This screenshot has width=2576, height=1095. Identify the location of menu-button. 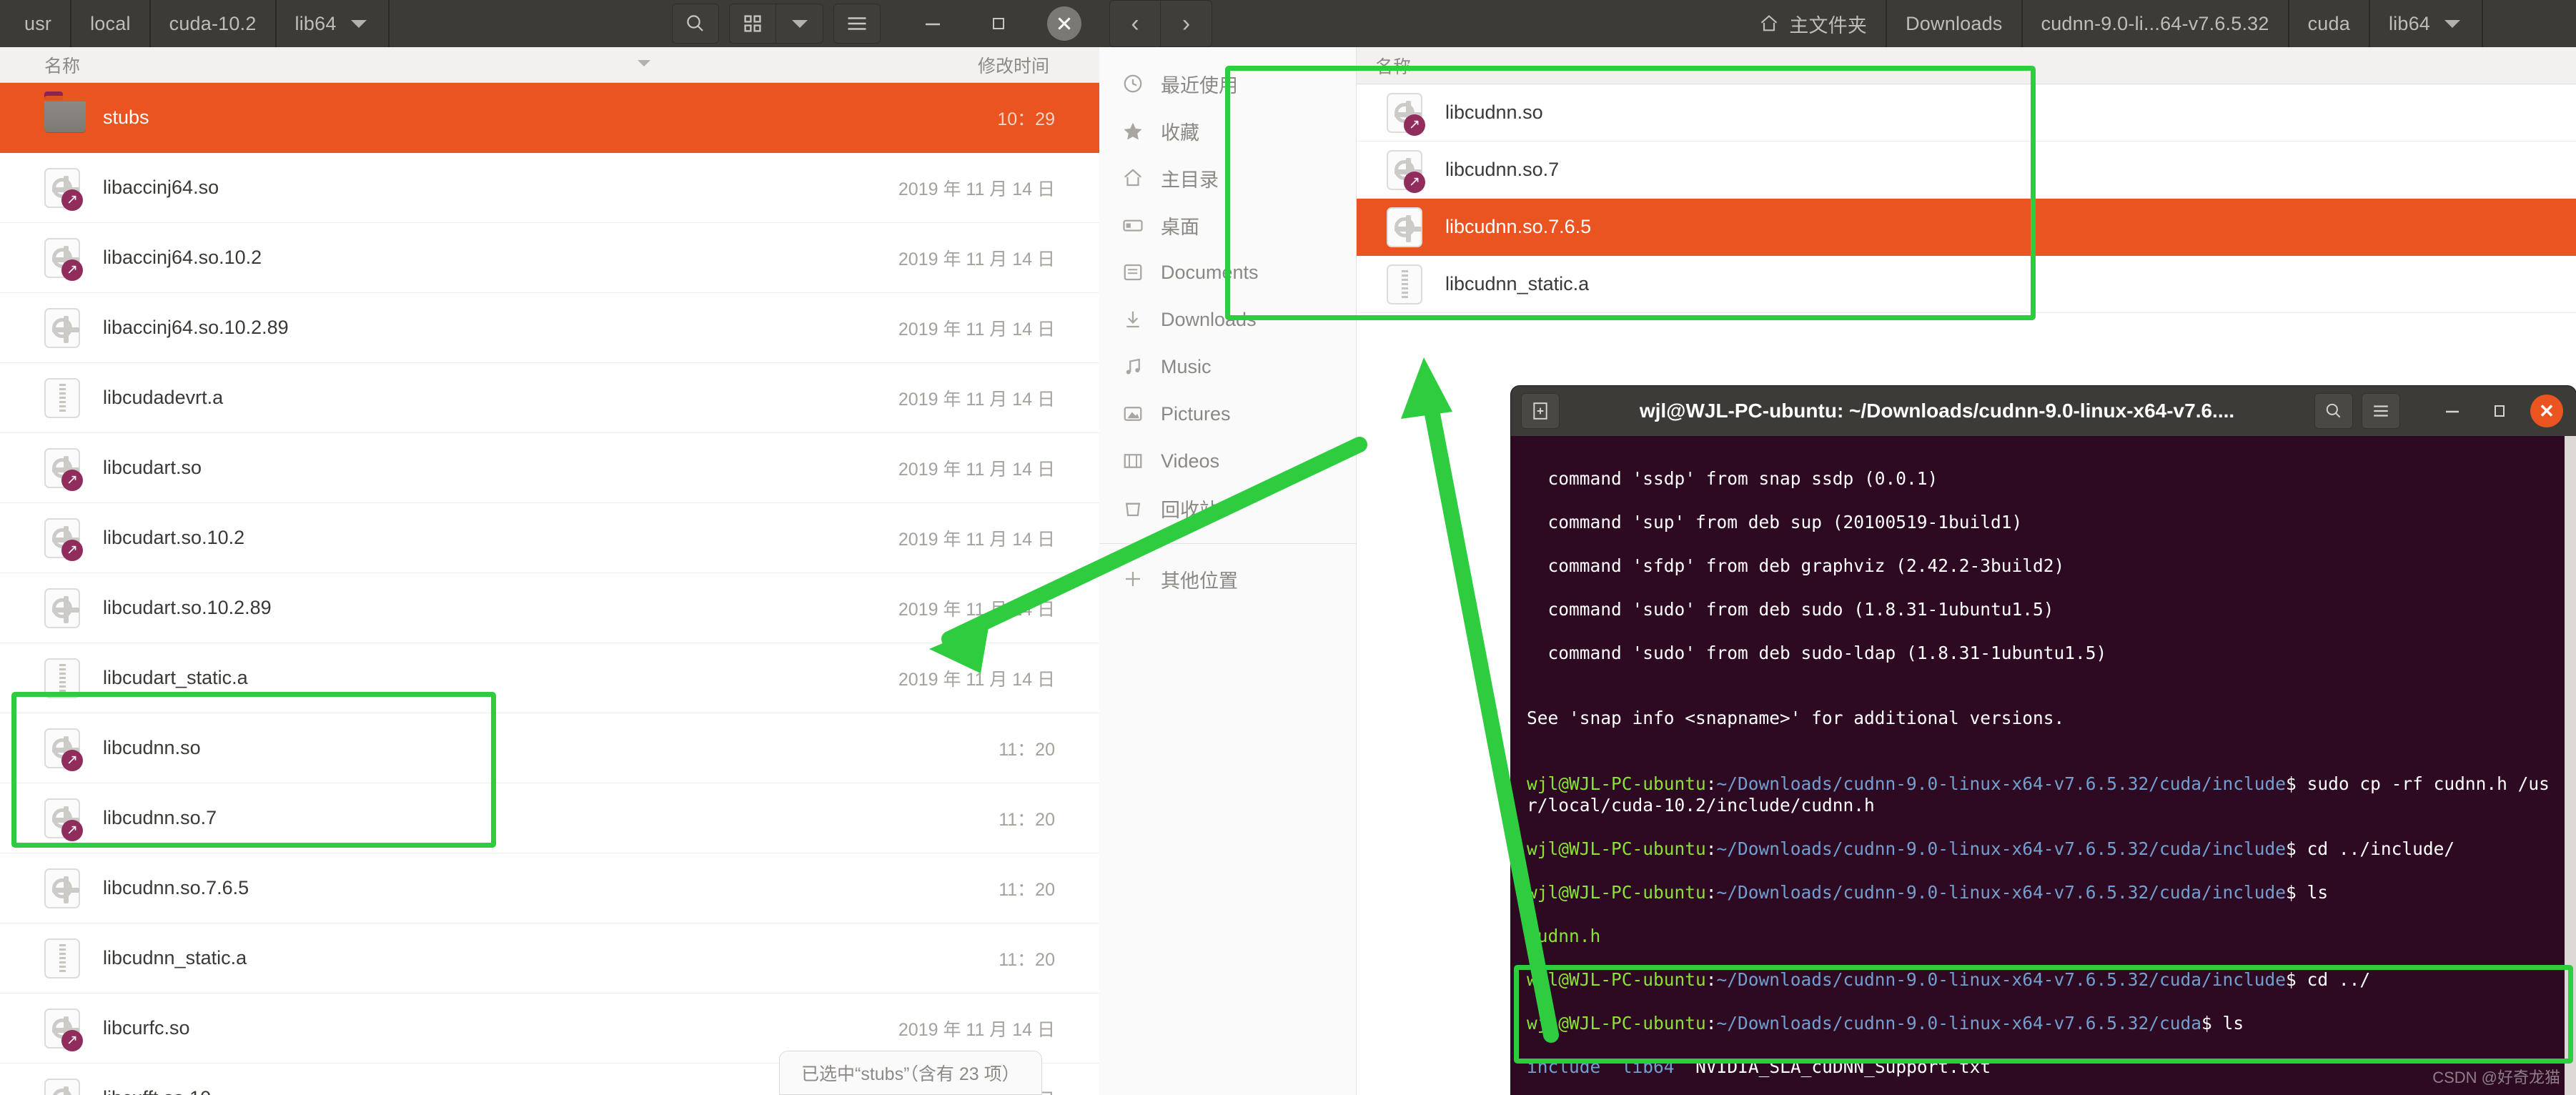
(857, 24).